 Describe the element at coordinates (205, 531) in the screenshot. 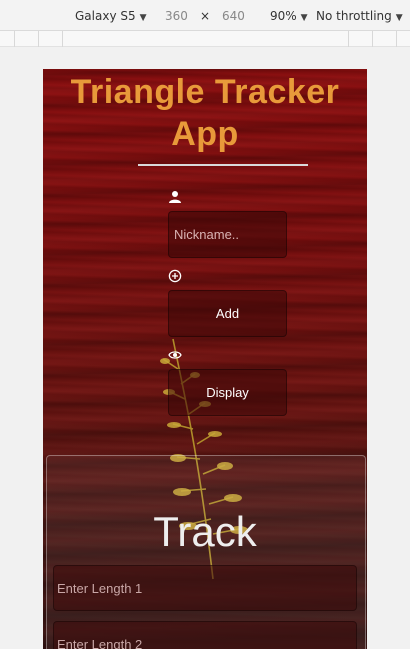

I see `track-title: Track` at that location.